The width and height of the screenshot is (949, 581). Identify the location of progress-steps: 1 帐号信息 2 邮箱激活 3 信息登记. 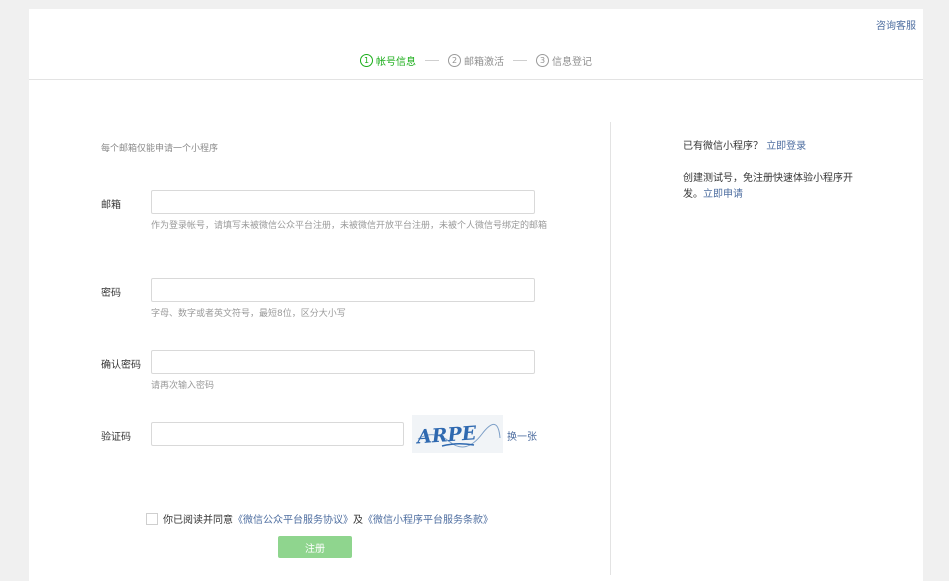
(476, 60).